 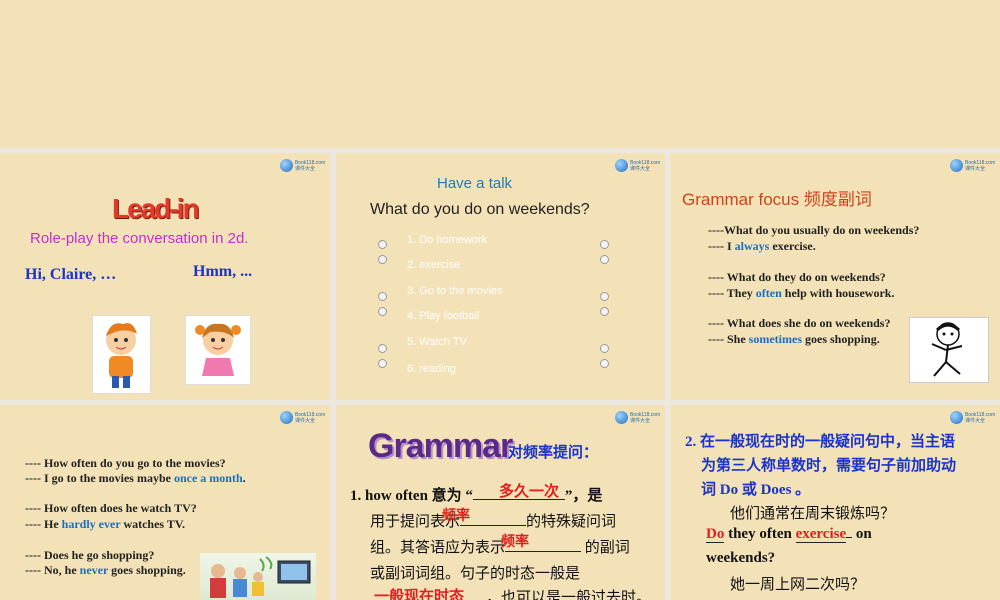 What do you see at coordinates (814, 230) in the screenshot?
I see `dialogue-line: ----What do you usually do on weekends?` at bounding box center [814, 230].